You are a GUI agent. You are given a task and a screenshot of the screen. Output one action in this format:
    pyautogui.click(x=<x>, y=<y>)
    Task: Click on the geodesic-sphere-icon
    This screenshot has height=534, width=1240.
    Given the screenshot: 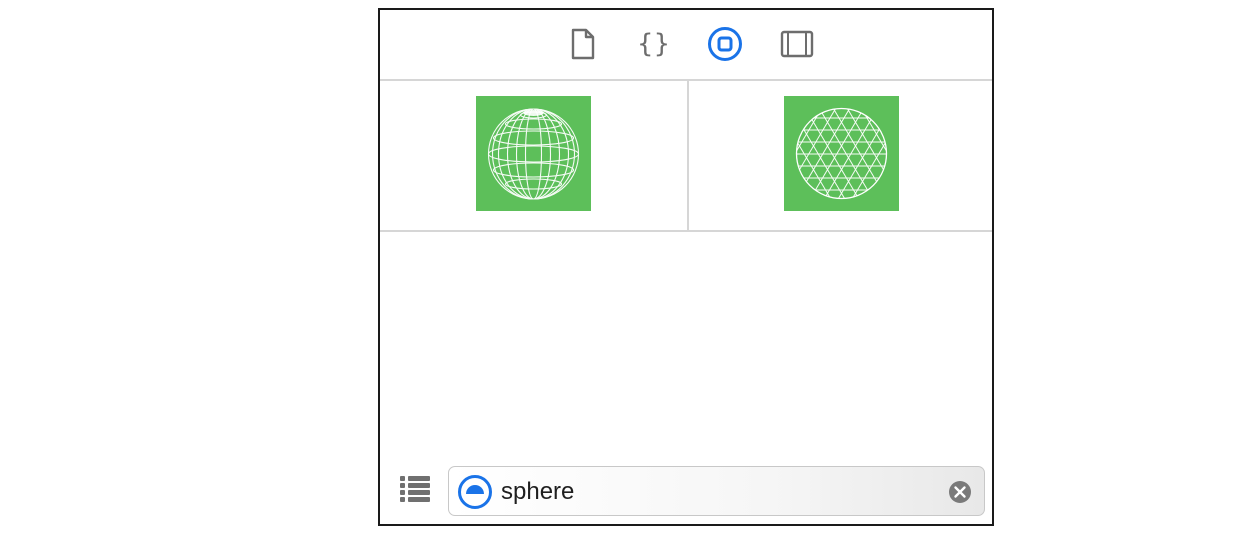 What is the action you would take?
    pyautogui.click(x=841, y=153)
    